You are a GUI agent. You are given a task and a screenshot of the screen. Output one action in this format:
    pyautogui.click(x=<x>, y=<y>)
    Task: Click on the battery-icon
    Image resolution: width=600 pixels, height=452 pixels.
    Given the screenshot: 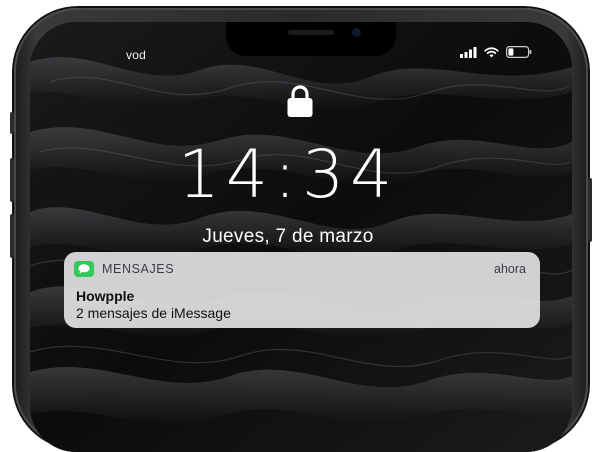 What is the action you would take?
    pyautogui.click(x=519, y=52)
    